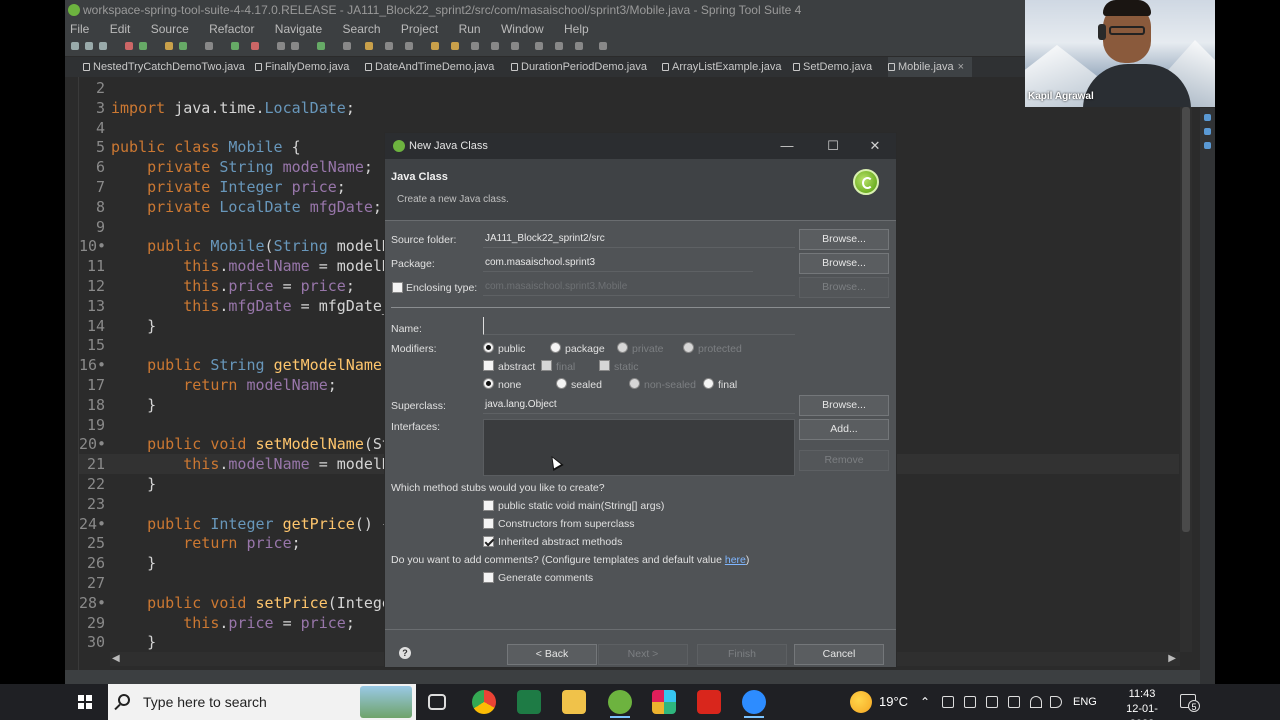 This screenshot has width=1280, height=720. What do you see at coordinates (89, 46) in the screenshot?
I see `save-icon` at bounding box center [89, 46].